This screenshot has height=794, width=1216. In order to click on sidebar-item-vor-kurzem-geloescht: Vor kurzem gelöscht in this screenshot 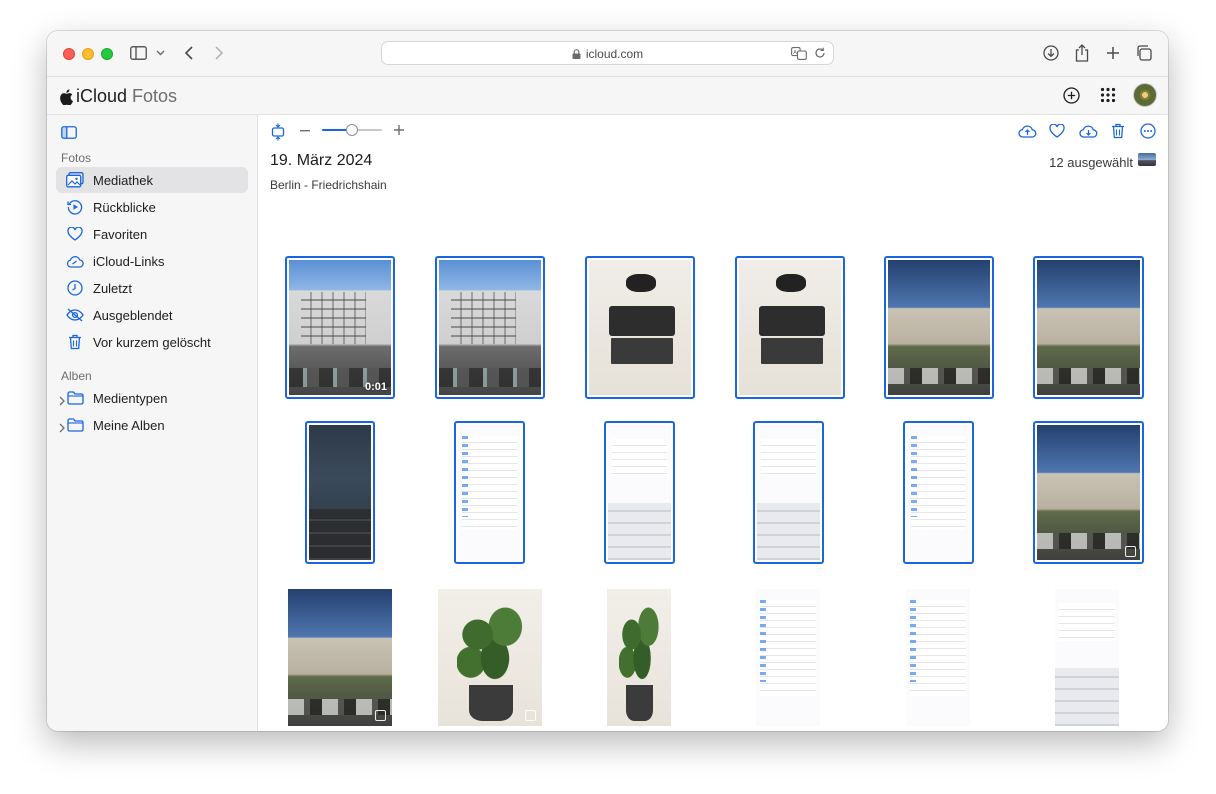, I will do `click(152, 342)`.